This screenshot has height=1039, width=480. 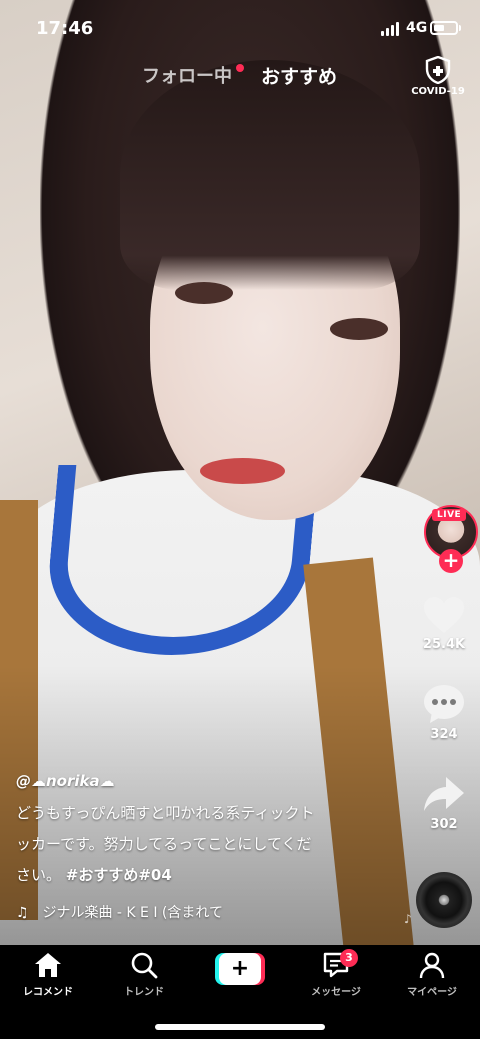 I want to click on creator-username: @☁norika☁, so click(x=206, y=783).